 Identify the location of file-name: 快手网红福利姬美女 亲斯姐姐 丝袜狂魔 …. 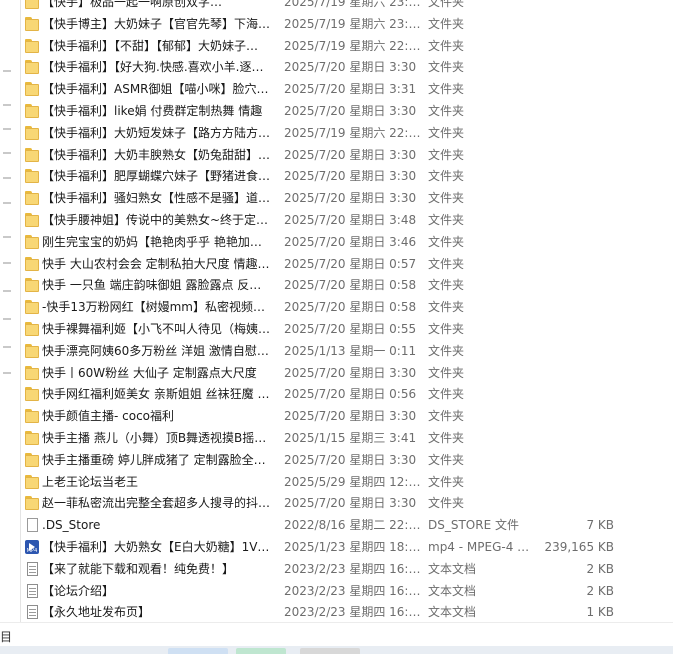
(156, 394).